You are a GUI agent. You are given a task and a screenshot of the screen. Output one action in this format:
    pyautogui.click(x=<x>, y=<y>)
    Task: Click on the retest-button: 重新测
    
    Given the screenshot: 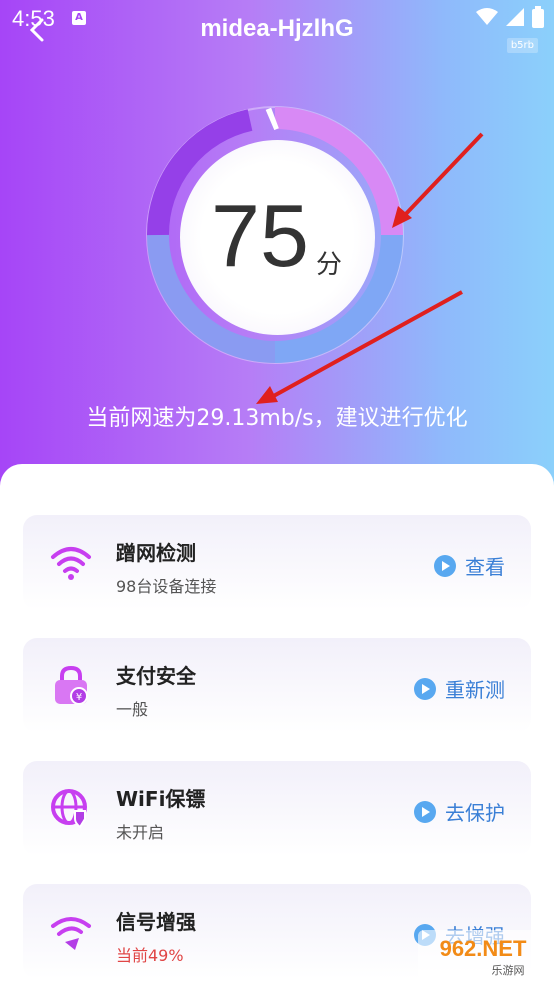 What is the action you would take?
    pyautogui.click(x=459, y=688)
    